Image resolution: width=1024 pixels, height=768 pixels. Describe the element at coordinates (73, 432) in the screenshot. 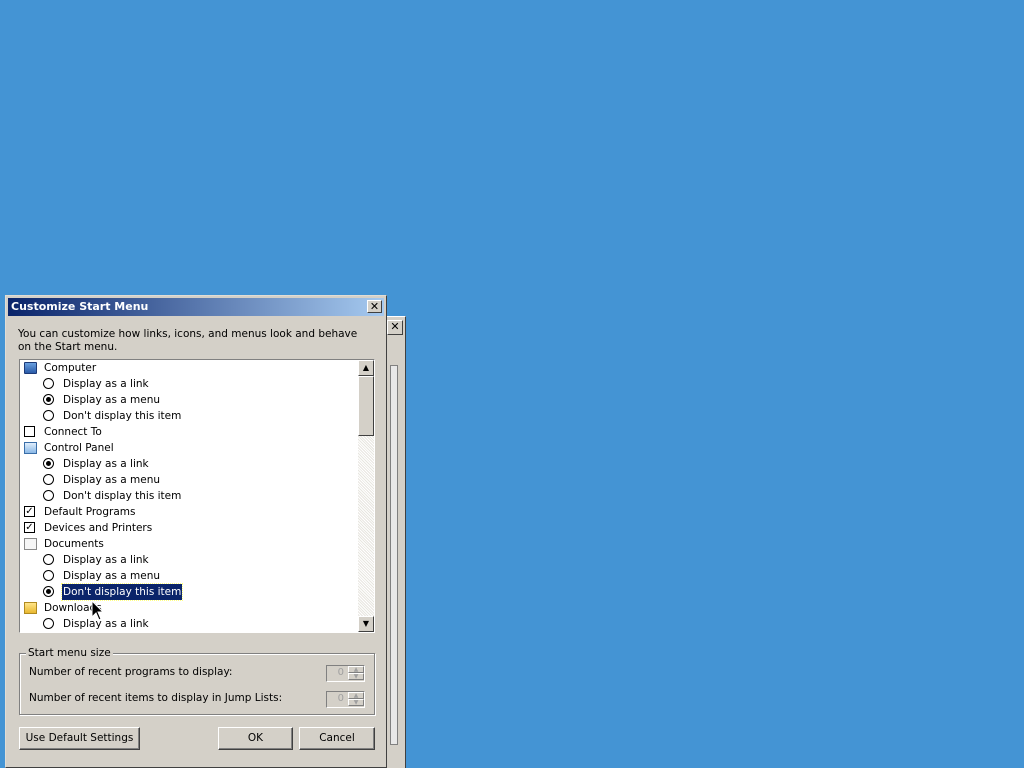

I see `list-item-label: Connect To` at that location.